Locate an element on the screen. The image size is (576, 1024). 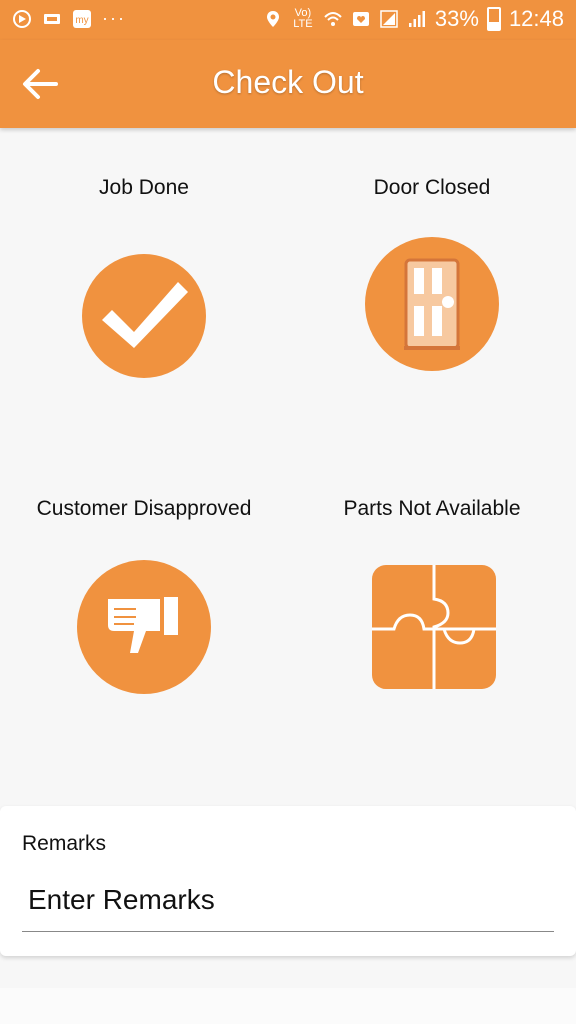
status-bar: my ··· Vo) LTE 33% 12:48 is located at coordinates (288, 20).